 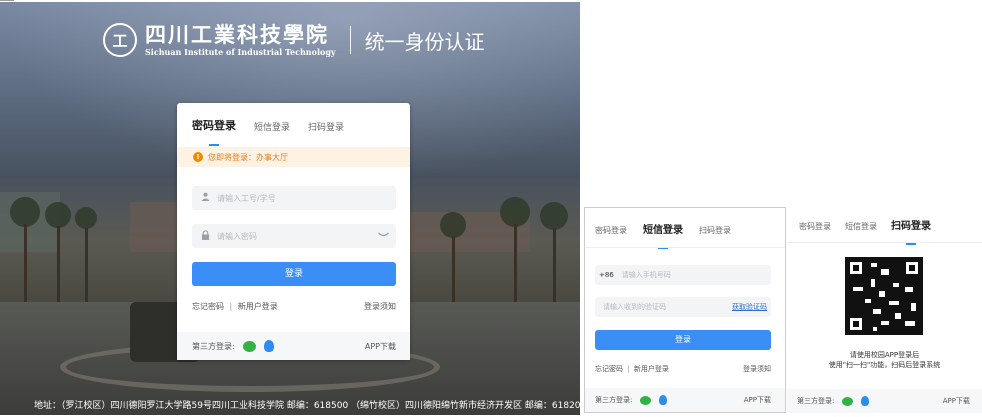 What do you see at coordinates (198, 157) in the screenshot?
I see `warning-icon: !` at bounding box center [198, 157].